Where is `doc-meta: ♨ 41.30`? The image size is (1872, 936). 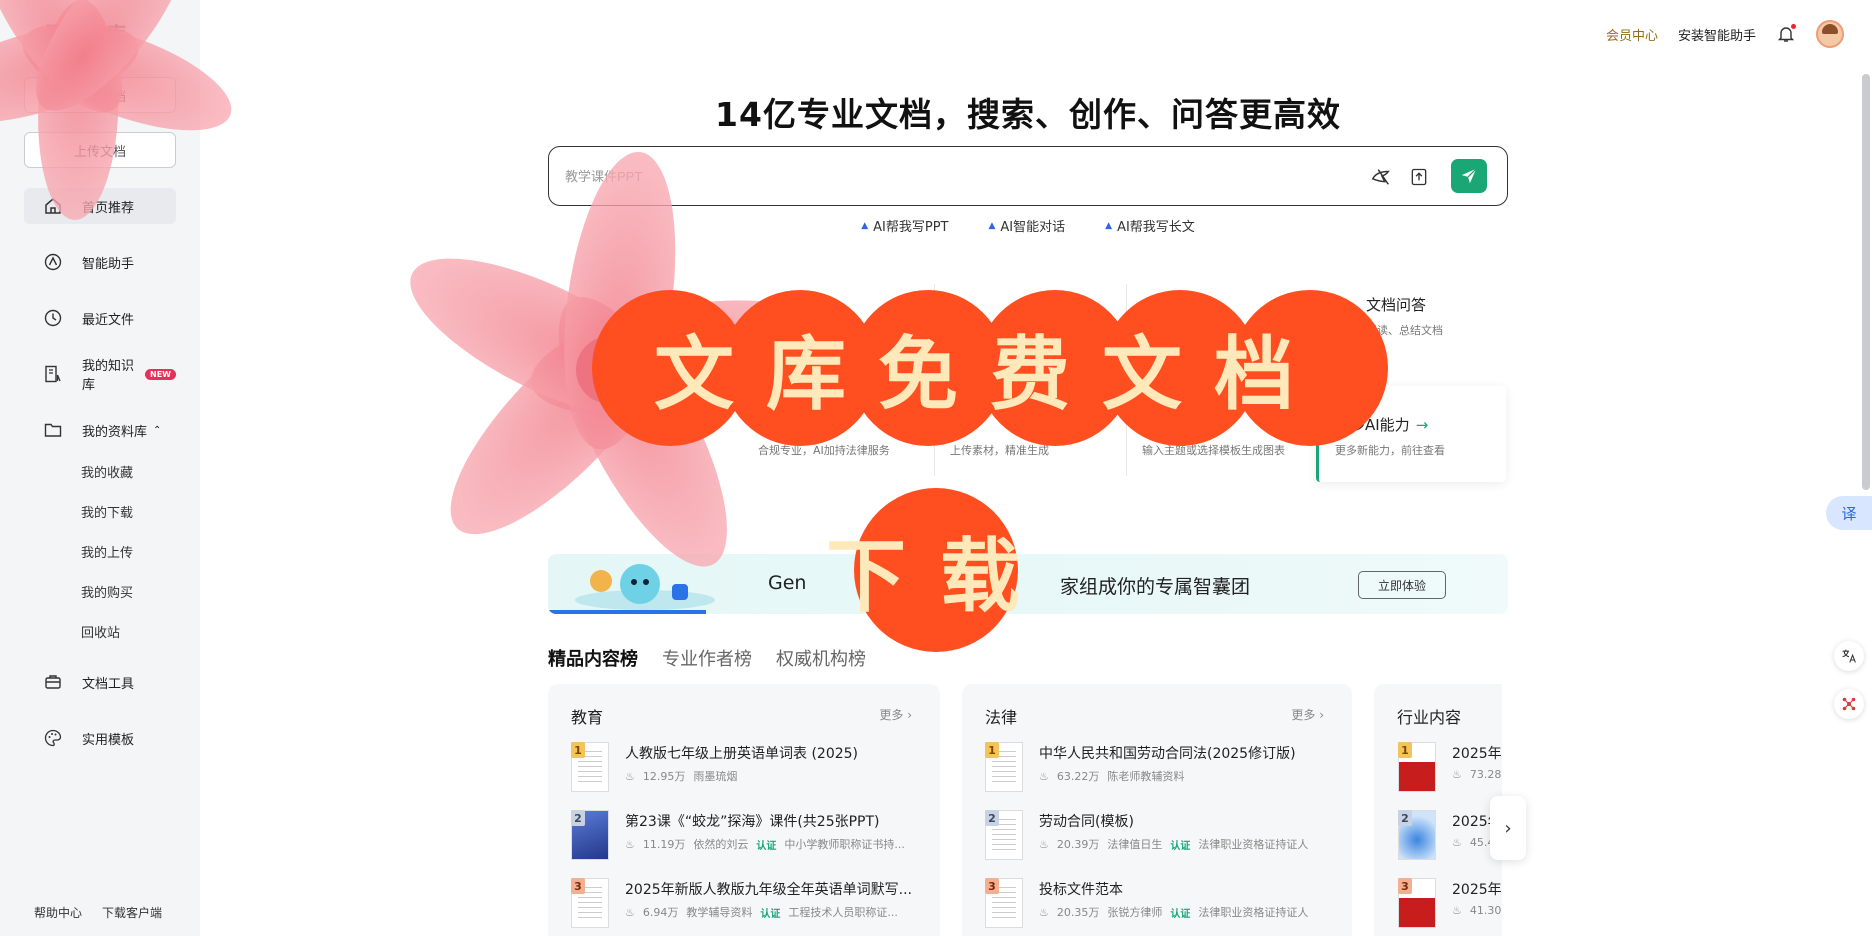 doc-meta: ♨ 41.30 is located at coordinates (1477, 910).